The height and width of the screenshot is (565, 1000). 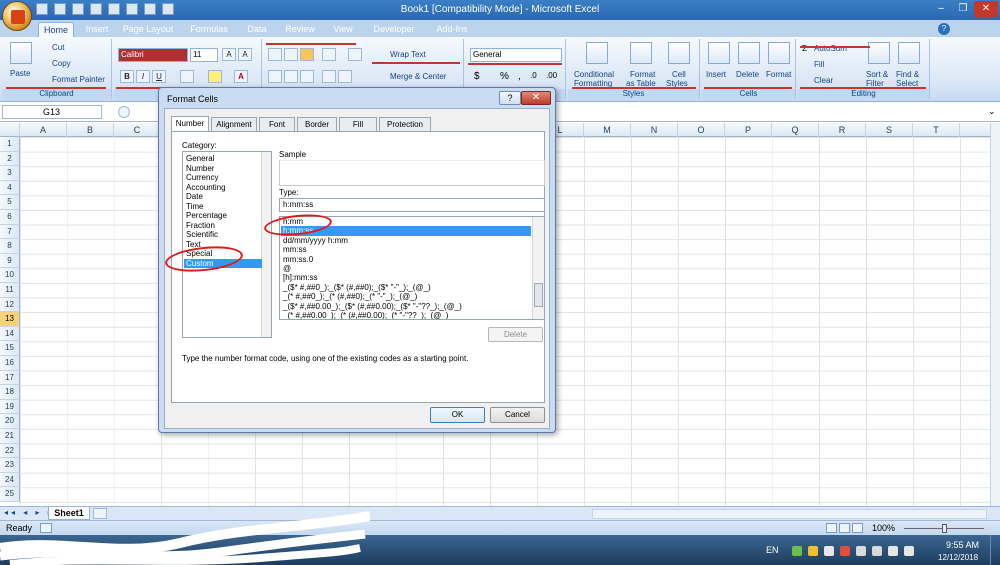 I want to click on tab-fill: Fill, so click(x=358, y=124).